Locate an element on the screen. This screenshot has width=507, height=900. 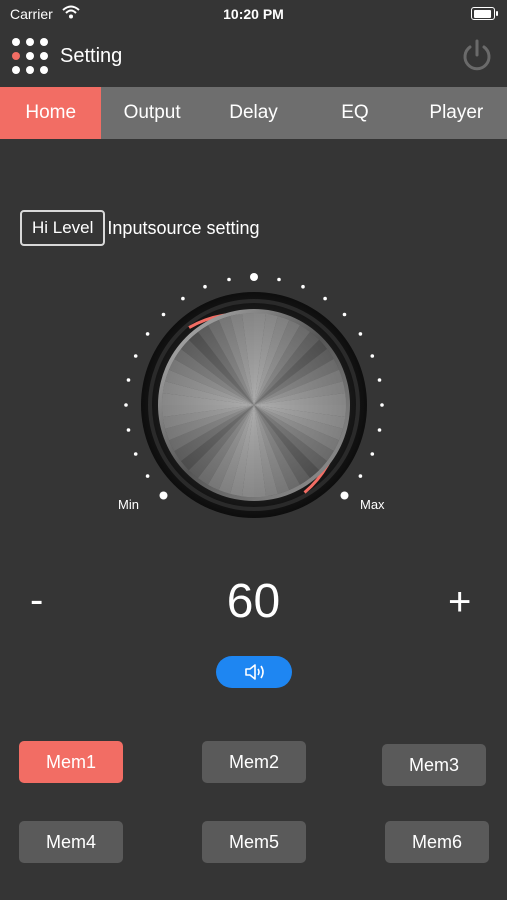
page-title: Setting is located at coordinates (91, 56).